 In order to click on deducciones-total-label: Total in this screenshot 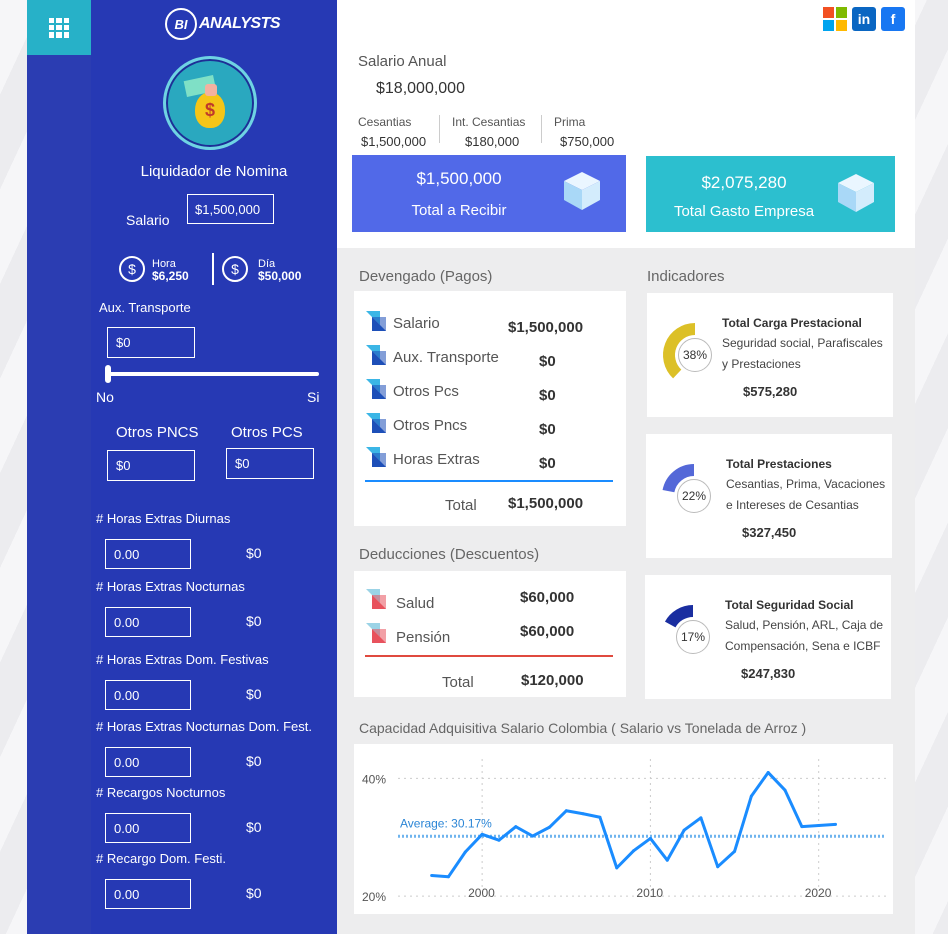, I will do `click(458, 682)`.